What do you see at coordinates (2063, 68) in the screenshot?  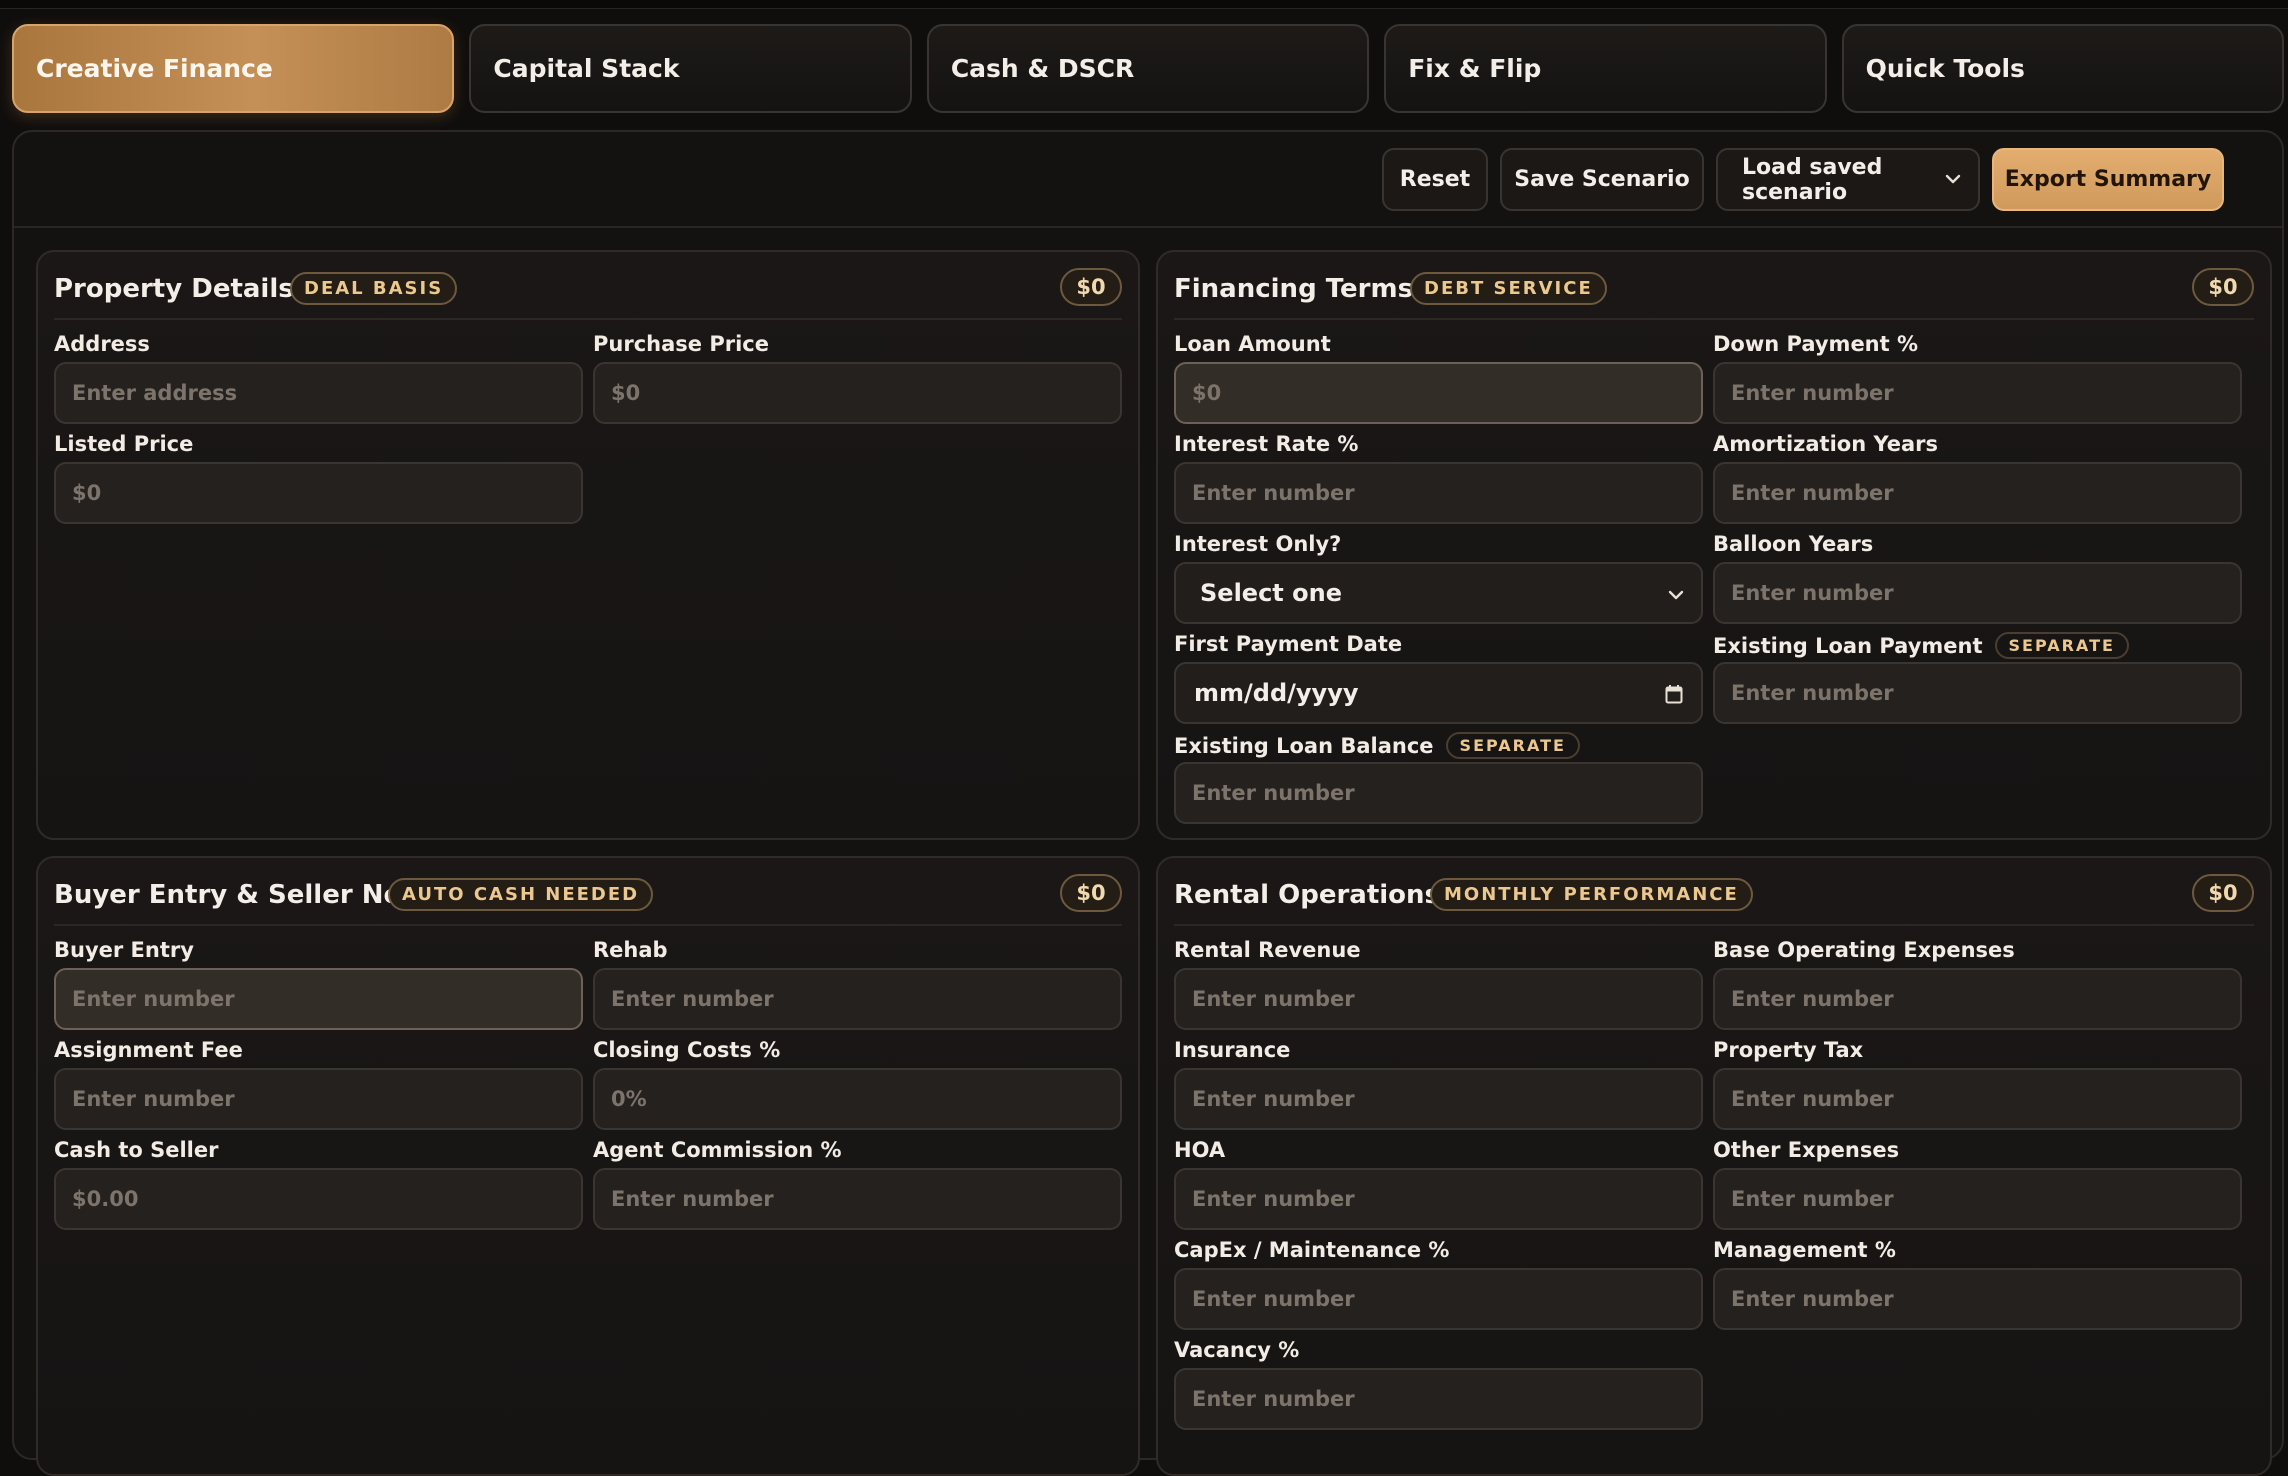 I see `tab-quick-tools: Quick Tools` at bounding box center [2063, 68].